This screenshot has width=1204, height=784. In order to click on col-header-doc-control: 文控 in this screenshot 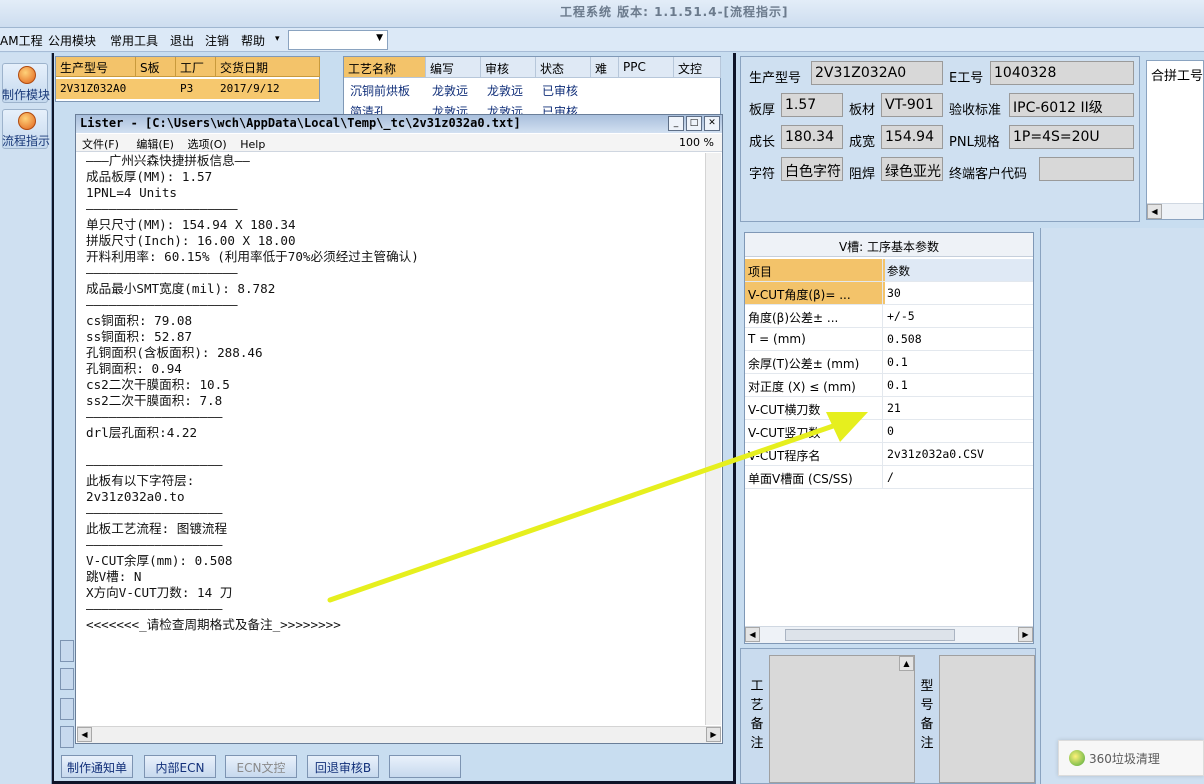, I will do `click(697, 67)`.